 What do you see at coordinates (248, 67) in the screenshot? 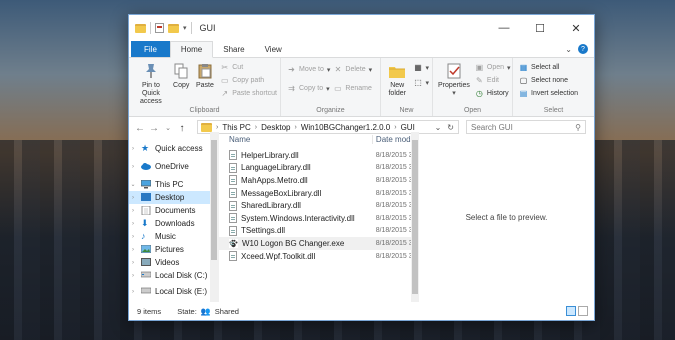
I see `cut-button: ✂ Cut` at bounding box center [248, 67].